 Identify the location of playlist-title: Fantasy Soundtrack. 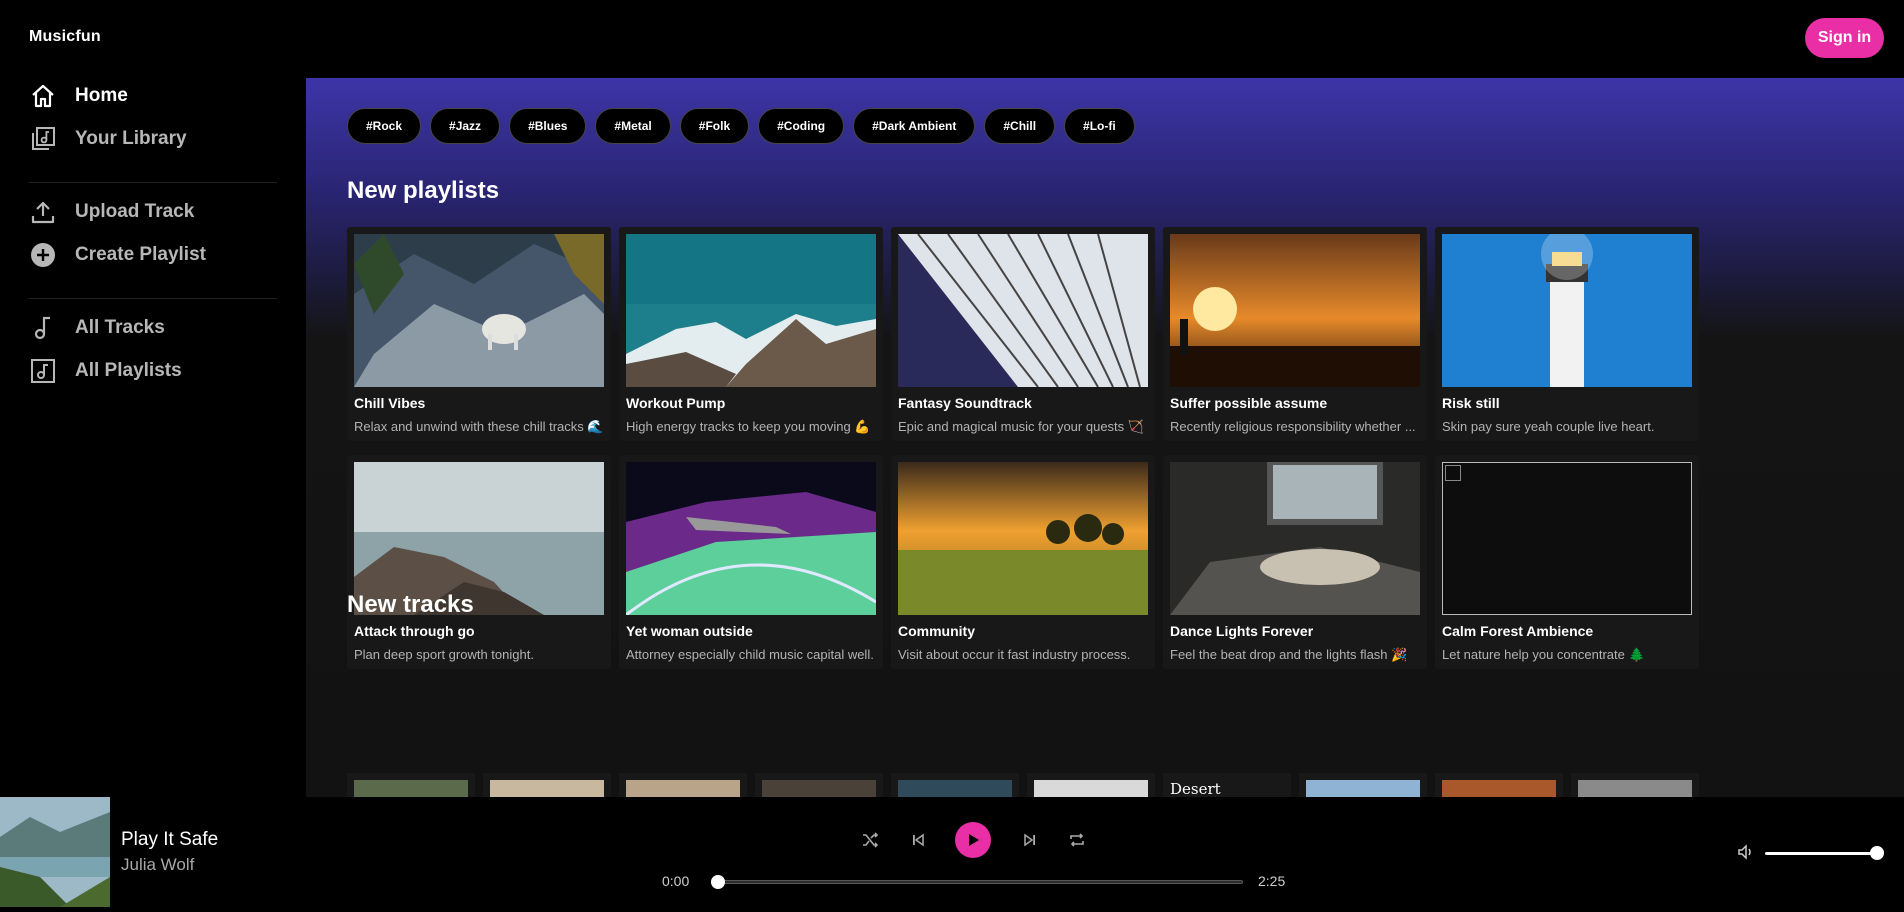
(965, 403).